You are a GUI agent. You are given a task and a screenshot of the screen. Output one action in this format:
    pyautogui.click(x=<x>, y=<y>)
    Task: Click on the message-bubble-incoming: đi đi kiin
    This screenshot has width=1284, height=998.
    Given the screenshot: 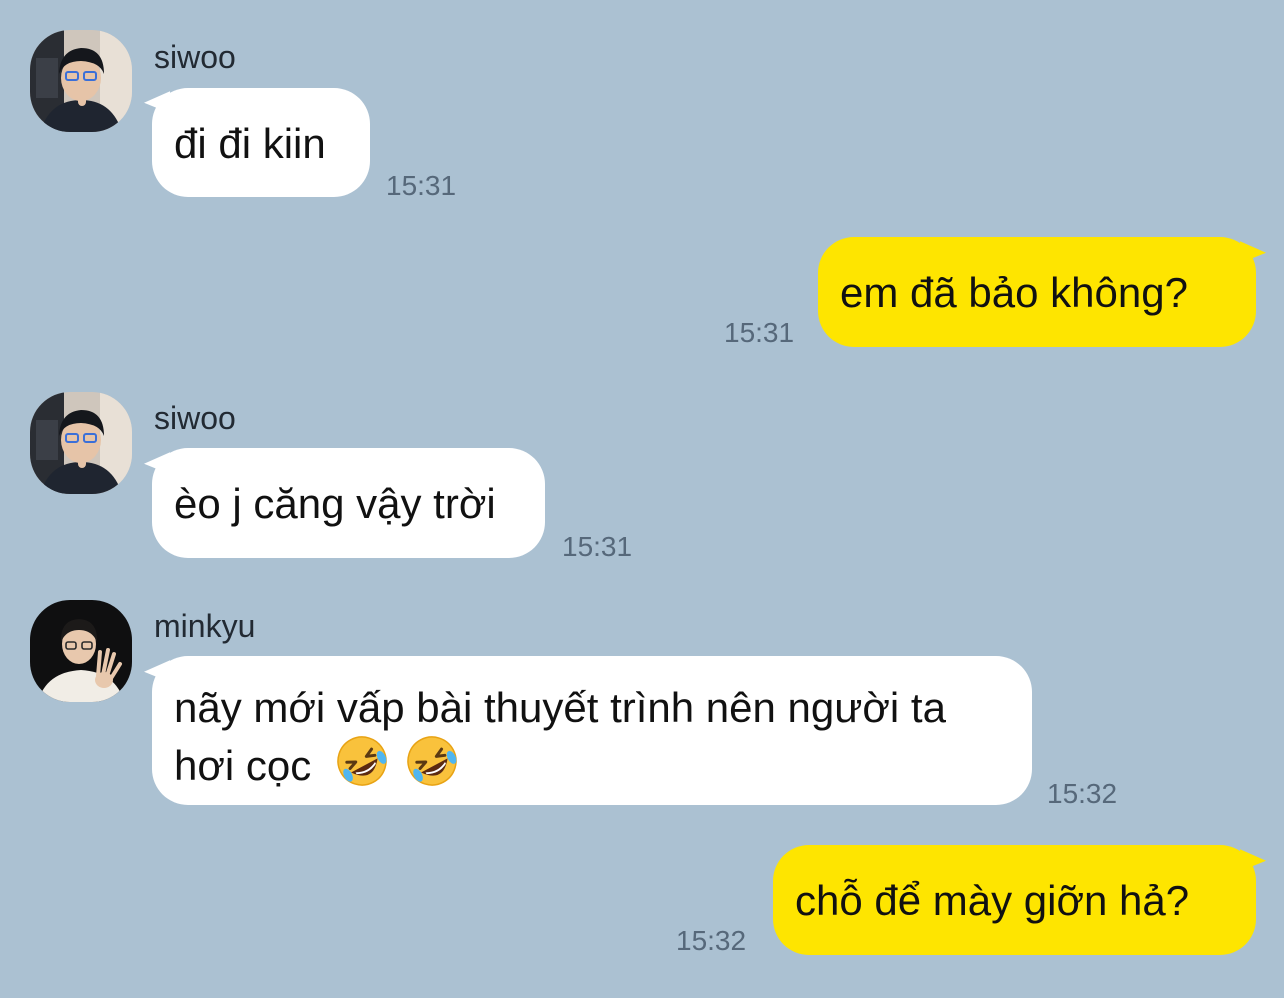 What is the action you would take?
    pyautogui.click(x=261, y=142)
    